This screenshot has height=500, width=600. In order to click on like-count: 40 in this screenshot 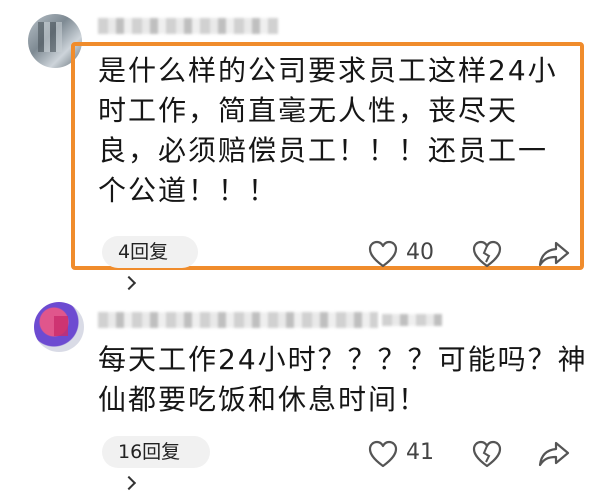, I will do `click(420, 252)`.